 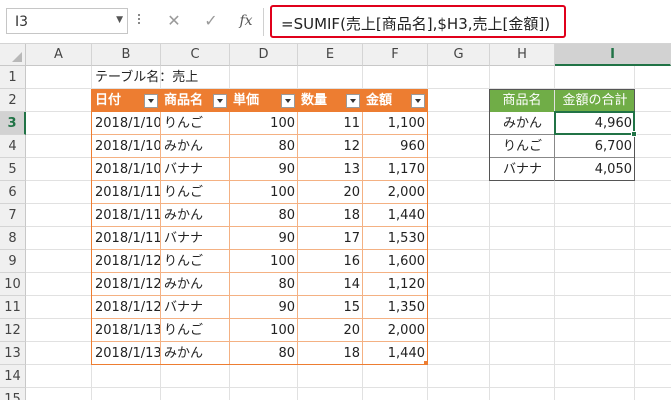 What do you see at coordinates (13, 261) in the screenshot?
I see `row-header-9: 9` at bounding box center [13, 261].